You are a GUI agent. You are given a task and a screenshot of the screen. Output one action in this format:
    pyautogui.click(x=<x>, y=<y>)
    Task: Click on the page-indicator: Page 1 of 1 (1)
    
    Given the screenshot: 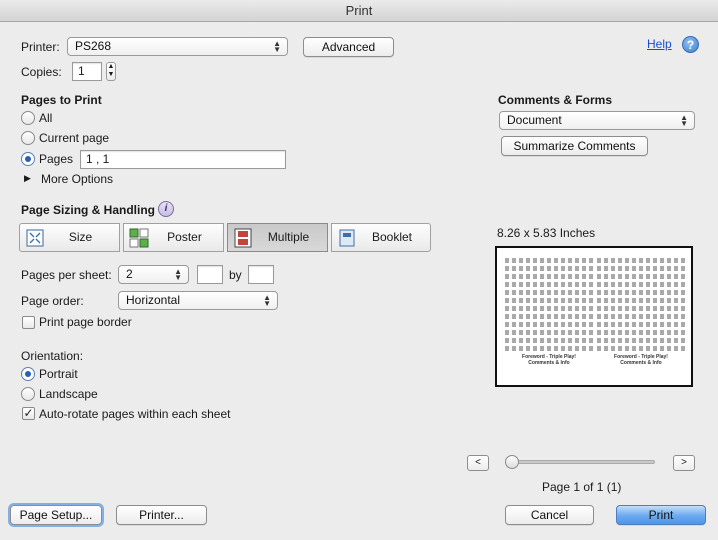 What is the action you would take?
    pyautogui.click(x=582, y=487)
    